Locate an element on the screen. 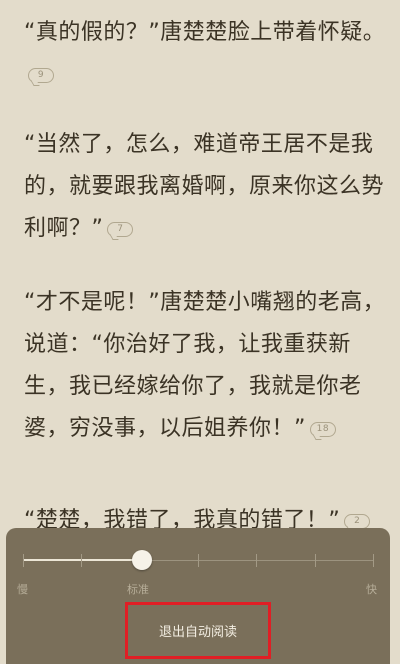  exit-auto-read-button: 退出自动阅读 is located at coordinates (198, 630).